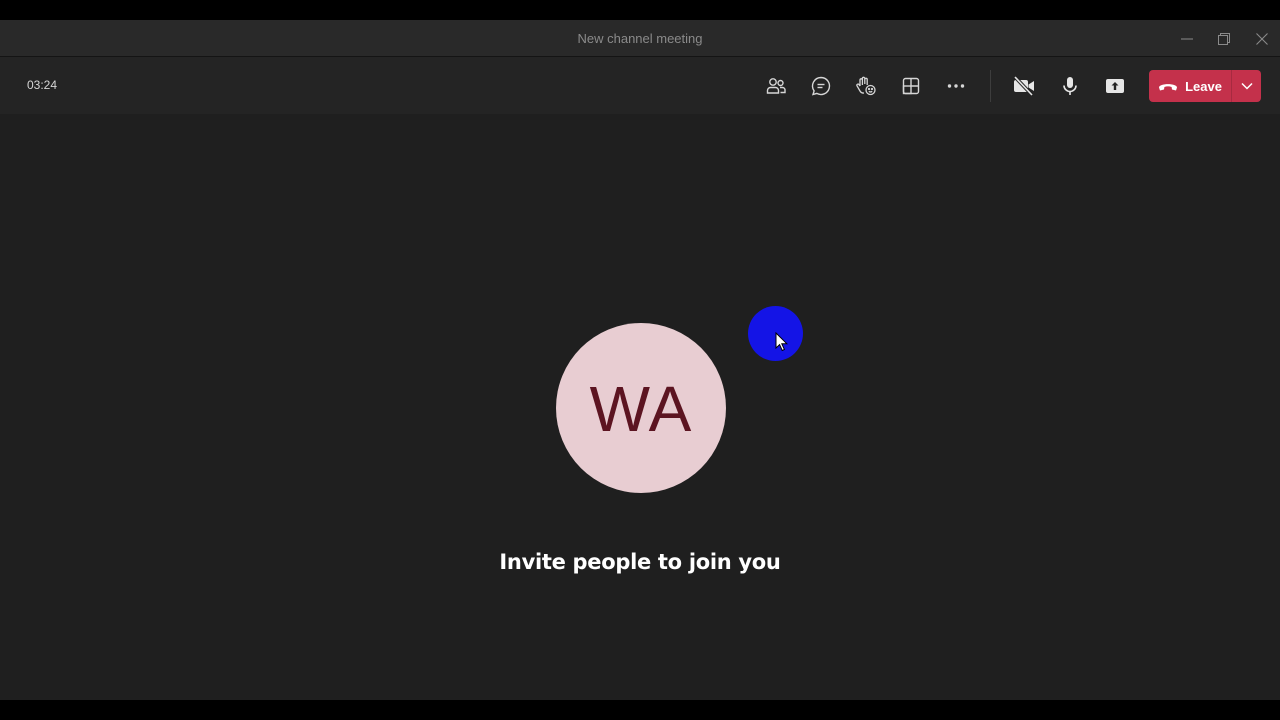  I want to click on reactions-button, so click(866, 86).